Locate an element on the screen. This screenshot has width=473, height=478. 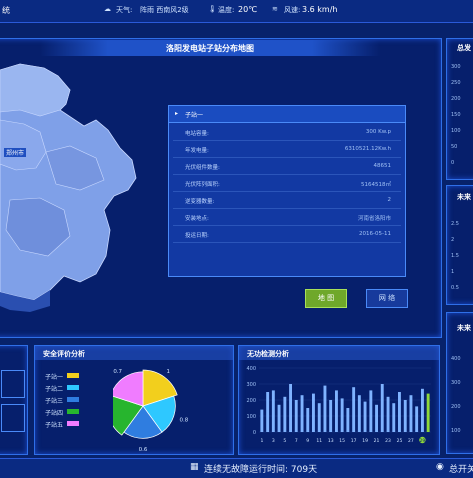
safety-panel-title: 安全评价分析 is located at coordinates (64, 354).